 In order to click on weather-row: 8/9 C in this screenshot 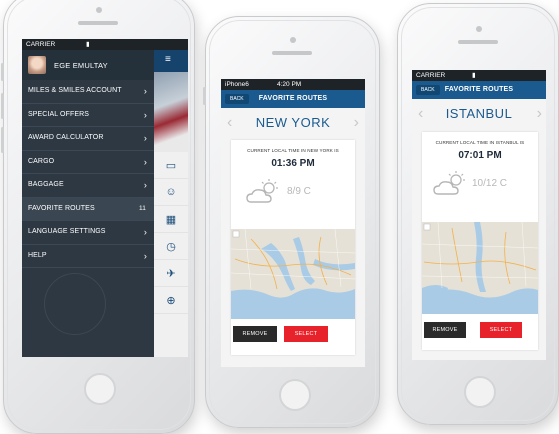, I will do `click(293, 193)`.